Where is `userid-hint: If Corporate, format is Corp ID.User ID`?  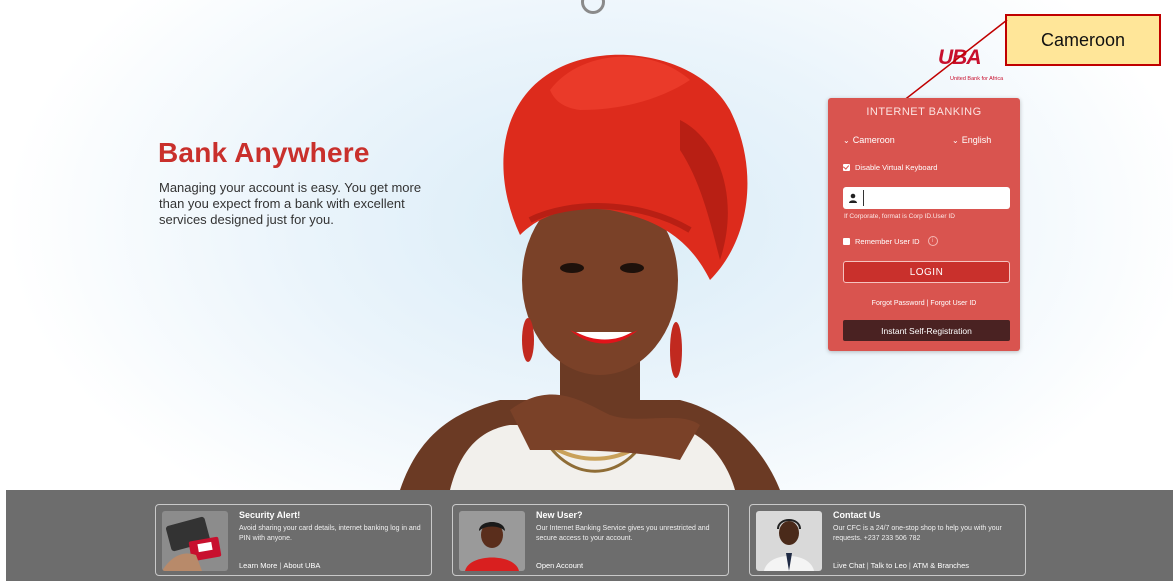
userid-hint: If Corporate, format is Corp ID.User ID is located at coordinates (899, 216).